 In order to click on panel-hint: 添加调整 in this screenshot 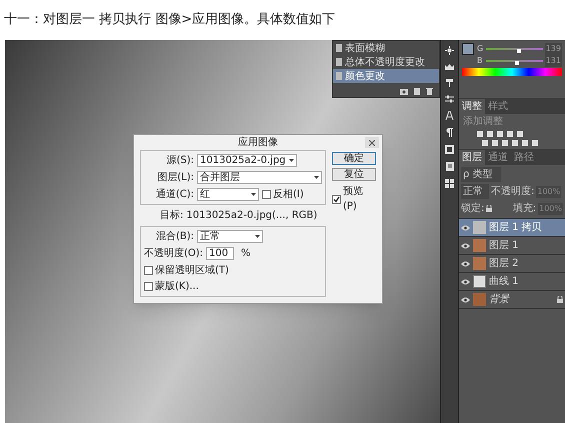, I will do `click(483, 121)`.